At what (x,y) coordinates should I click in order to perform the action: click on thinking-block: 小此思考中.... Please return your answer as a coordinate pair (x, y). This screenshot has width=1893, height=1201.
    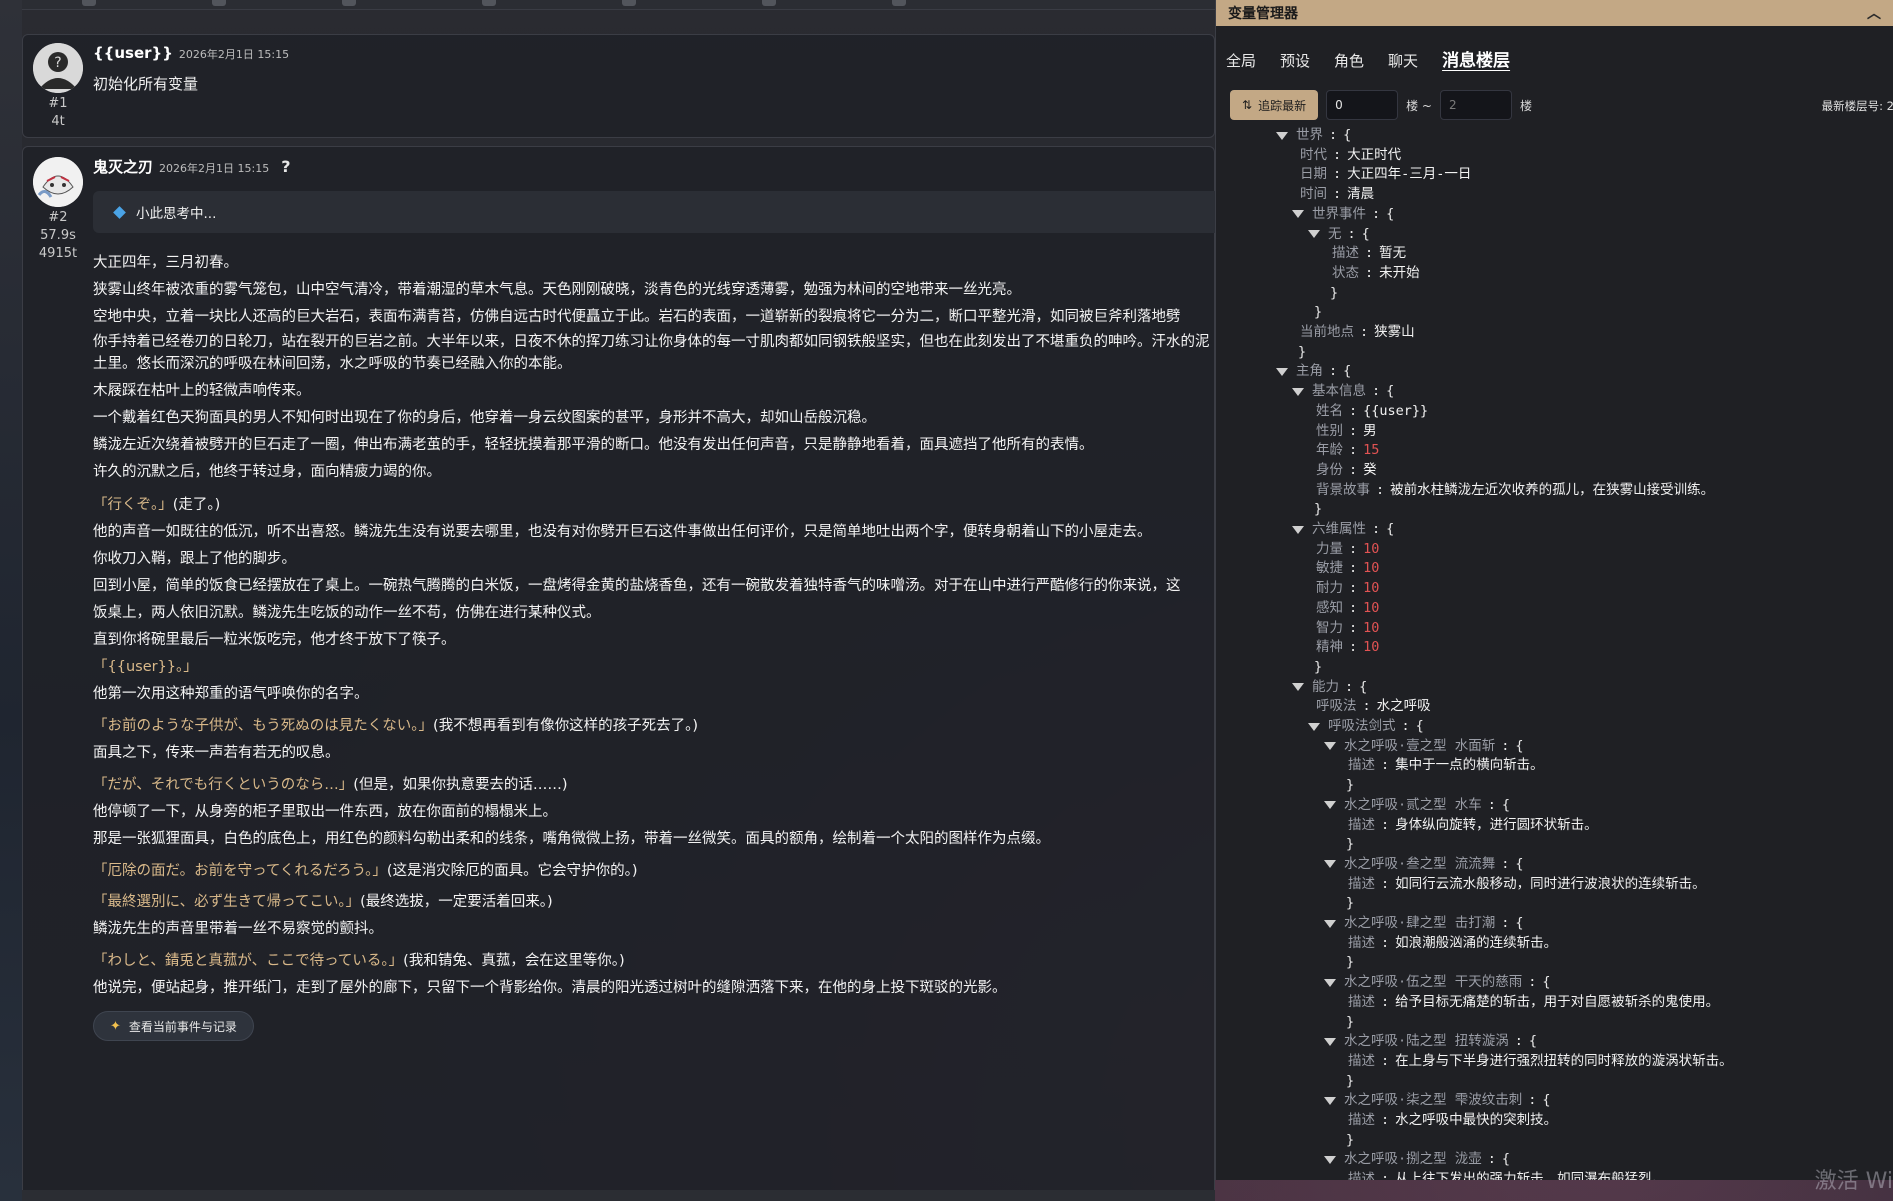
    Looking at the image, I should click on (654, 212).